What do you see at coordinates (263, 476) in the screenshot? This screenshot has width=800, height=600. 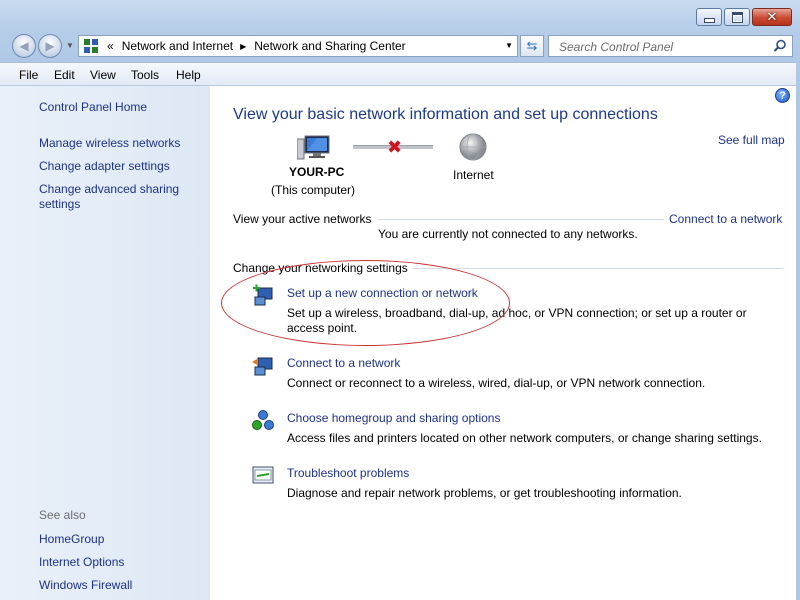 I see `troubleshoot-icon` at bounding box center [263, 476].